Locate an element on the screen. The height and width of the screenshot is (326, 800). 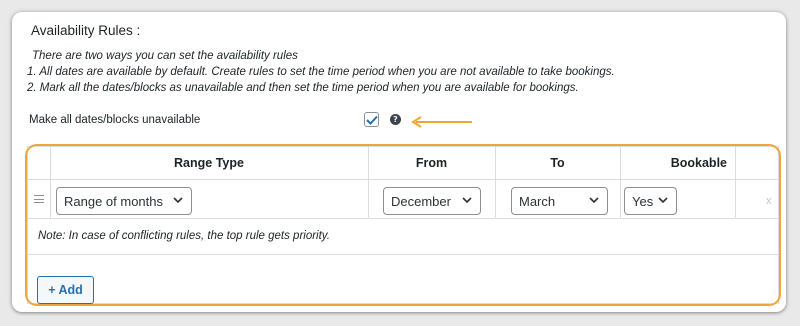
remove-column-header is located at coordinates (756, 163).